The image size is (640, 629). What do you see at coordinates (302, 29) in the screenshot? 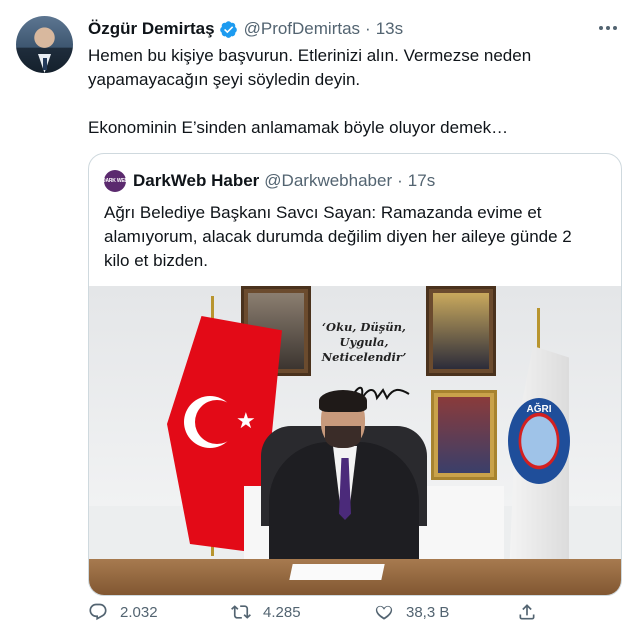
I see `author-handle: @ProfDemirtas` at bounding box center [302, 29].